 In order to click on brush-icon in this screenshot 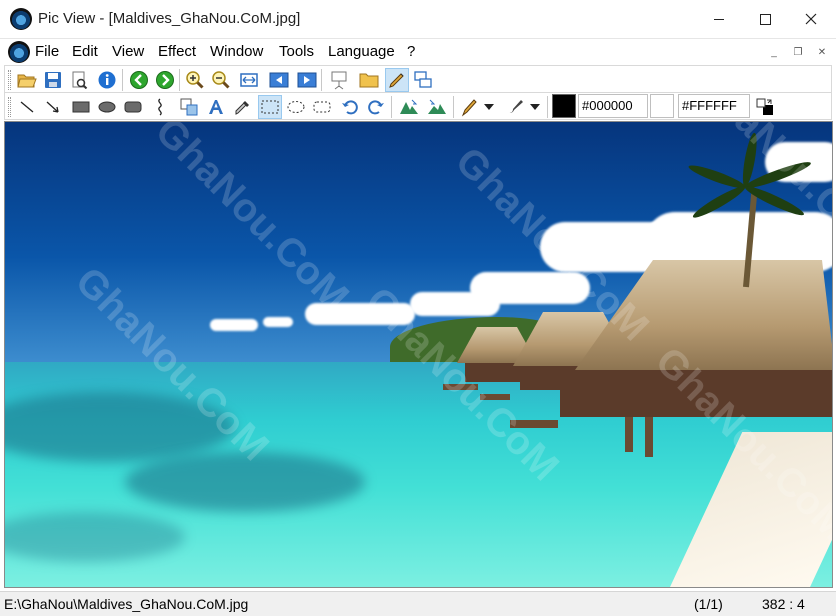, I will do `click(515, 107)`.